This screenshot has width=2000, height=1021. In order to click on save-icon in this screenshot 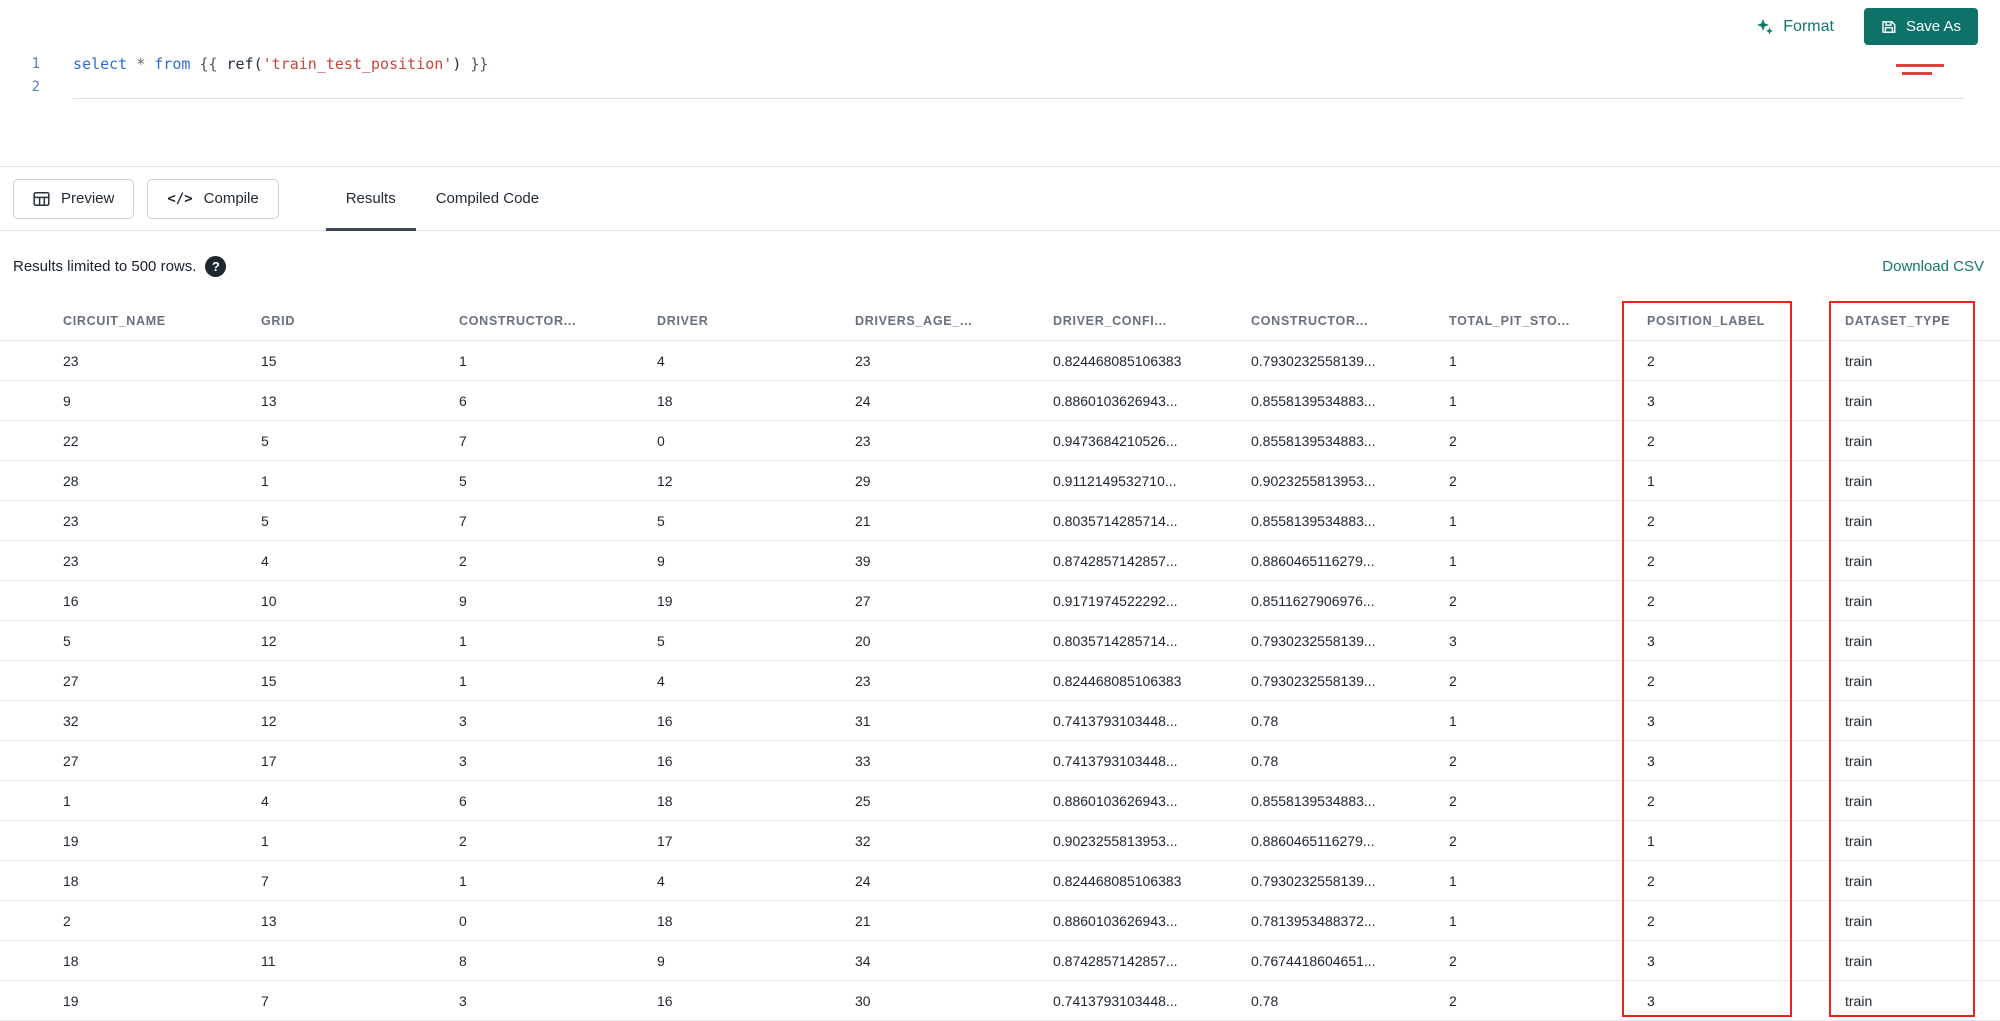, I will do `click(1889, 27)`.